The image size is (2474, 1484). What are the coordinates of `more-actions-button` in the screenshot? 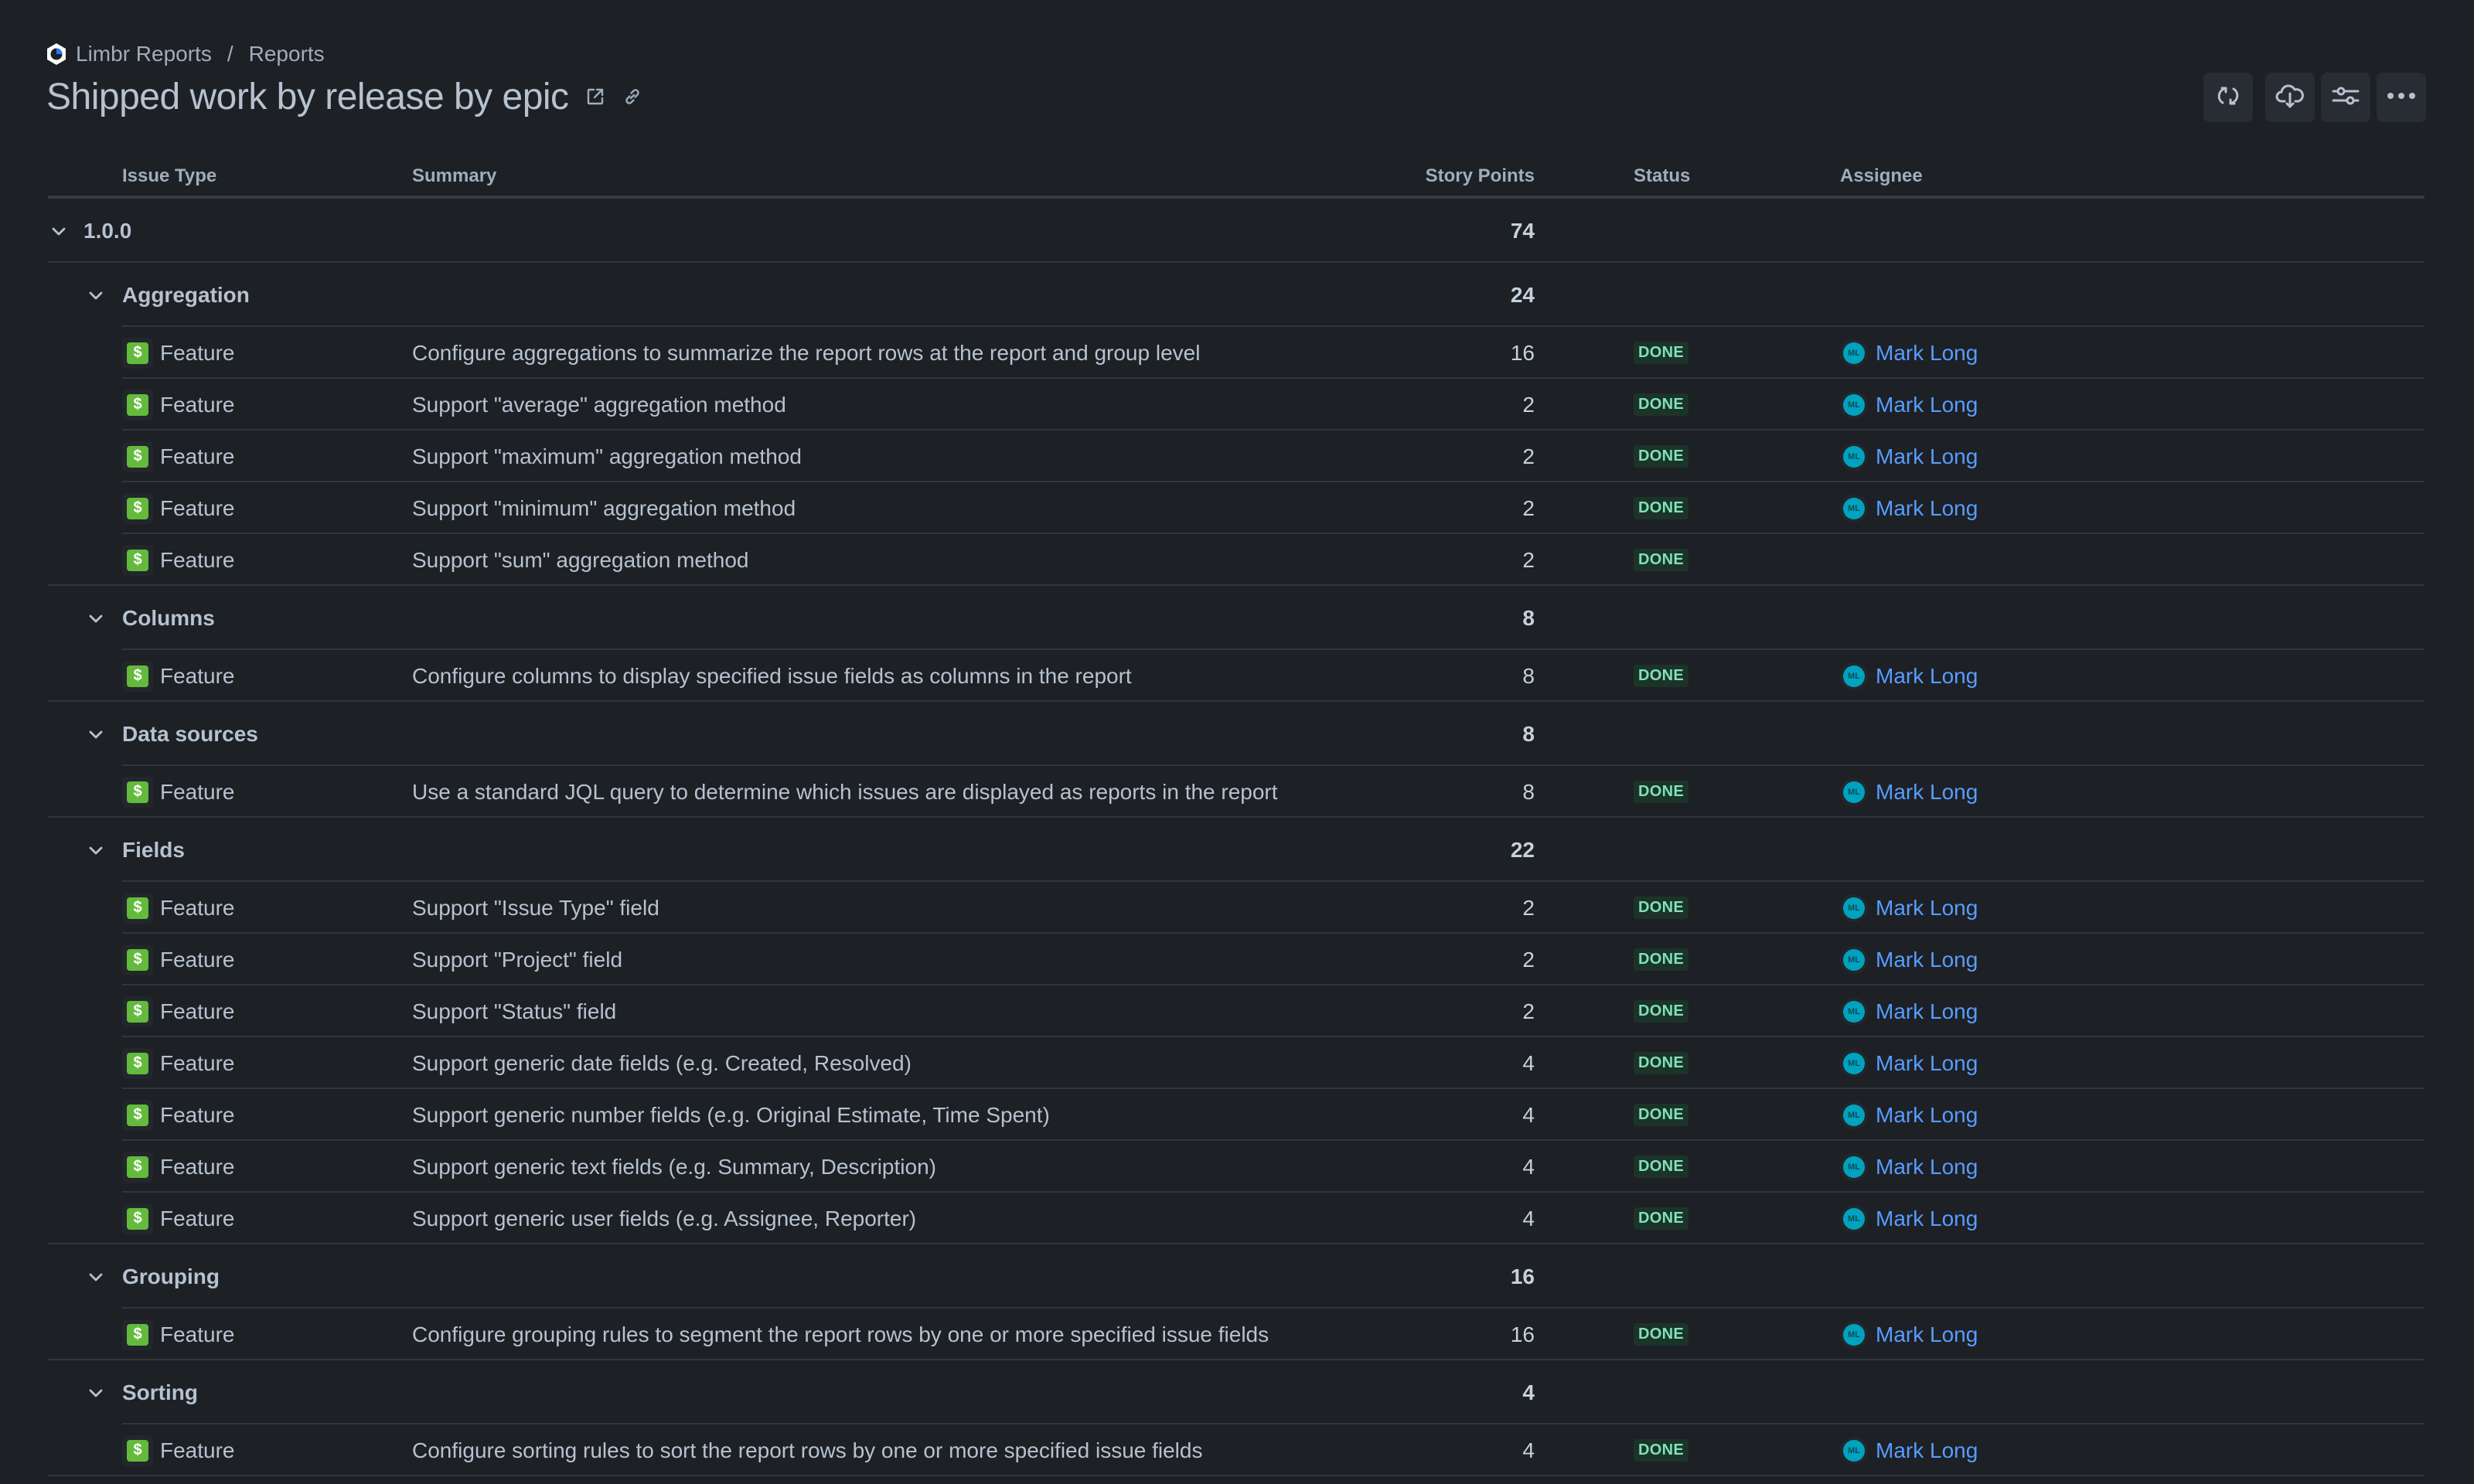 It's located at (2401, 97).